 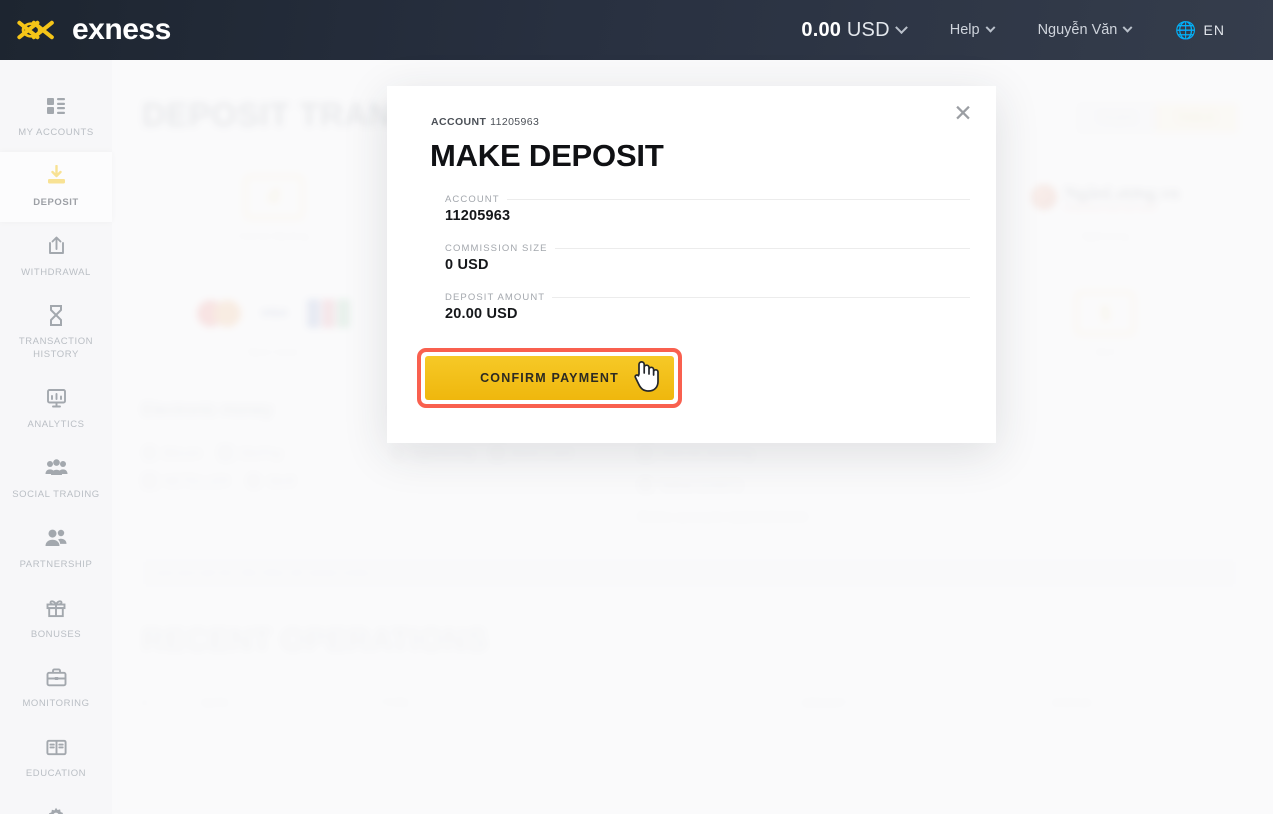 What do you see at coordinates (964, 30) in the screenshot?
I see `help-label: Help` at bounding box center [964, 30].